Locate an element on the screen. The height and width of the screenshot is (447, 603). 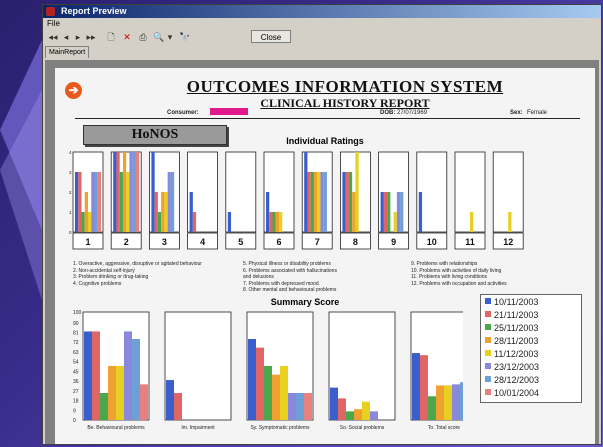
legend-item: 28/12/2003 is located at coordinates (512, 380).